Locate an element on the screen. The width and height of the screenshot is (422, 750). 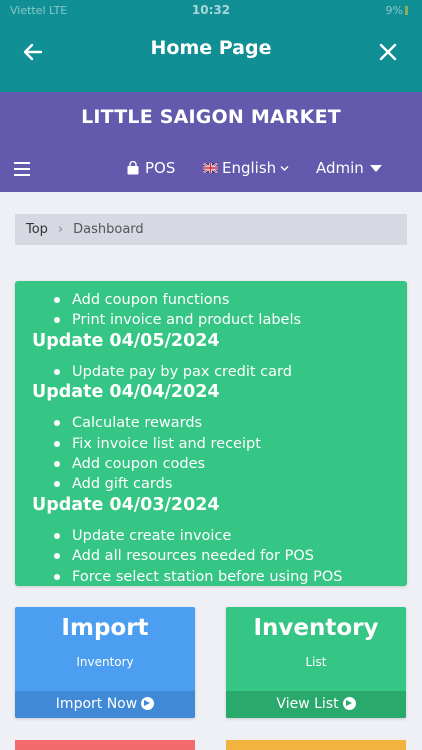
battery-indicator: 9% is located at coordinates (397, 10).